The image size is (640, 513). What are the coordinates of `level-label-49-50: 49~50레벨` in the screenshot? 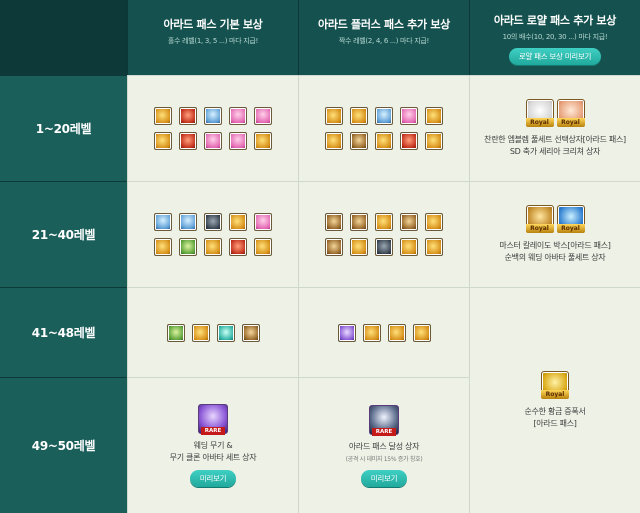 It's located at (63, 445).